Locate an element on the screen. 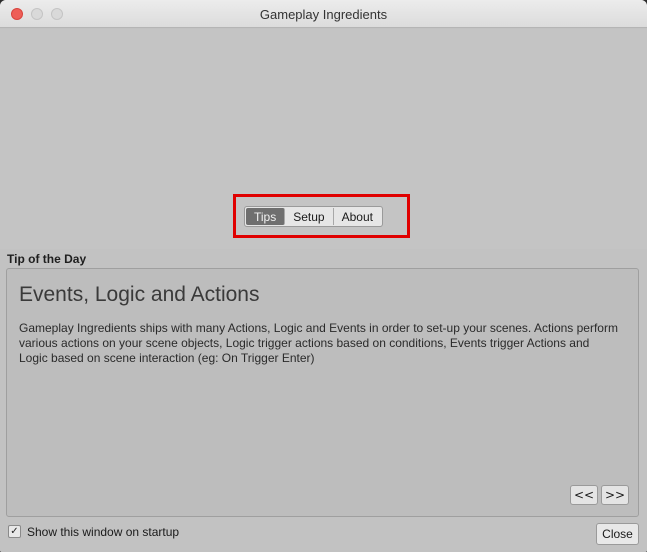  checkmark-icon: ✓ is located at coordinates (14, 531).